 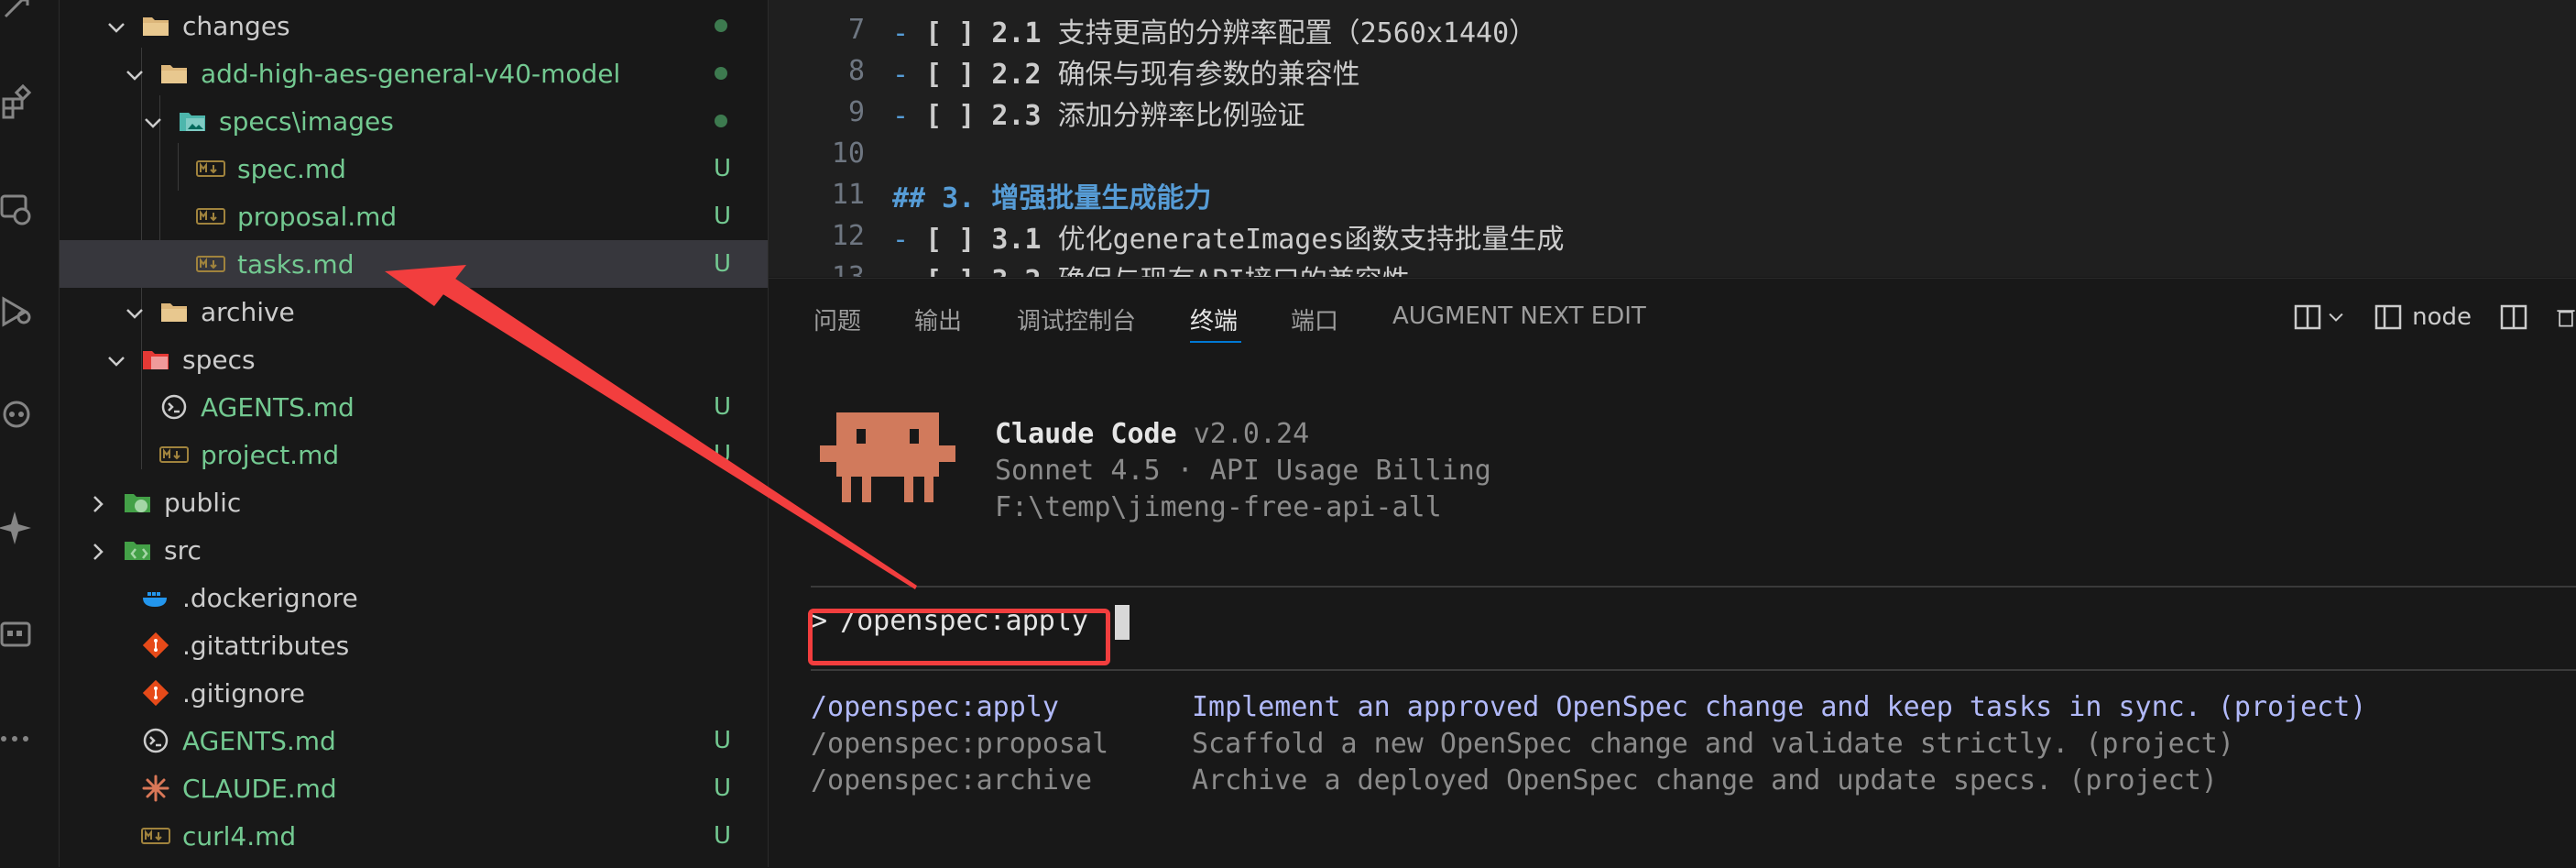 I want to click on remote-explorer-icon, so click(x=19, y=209).